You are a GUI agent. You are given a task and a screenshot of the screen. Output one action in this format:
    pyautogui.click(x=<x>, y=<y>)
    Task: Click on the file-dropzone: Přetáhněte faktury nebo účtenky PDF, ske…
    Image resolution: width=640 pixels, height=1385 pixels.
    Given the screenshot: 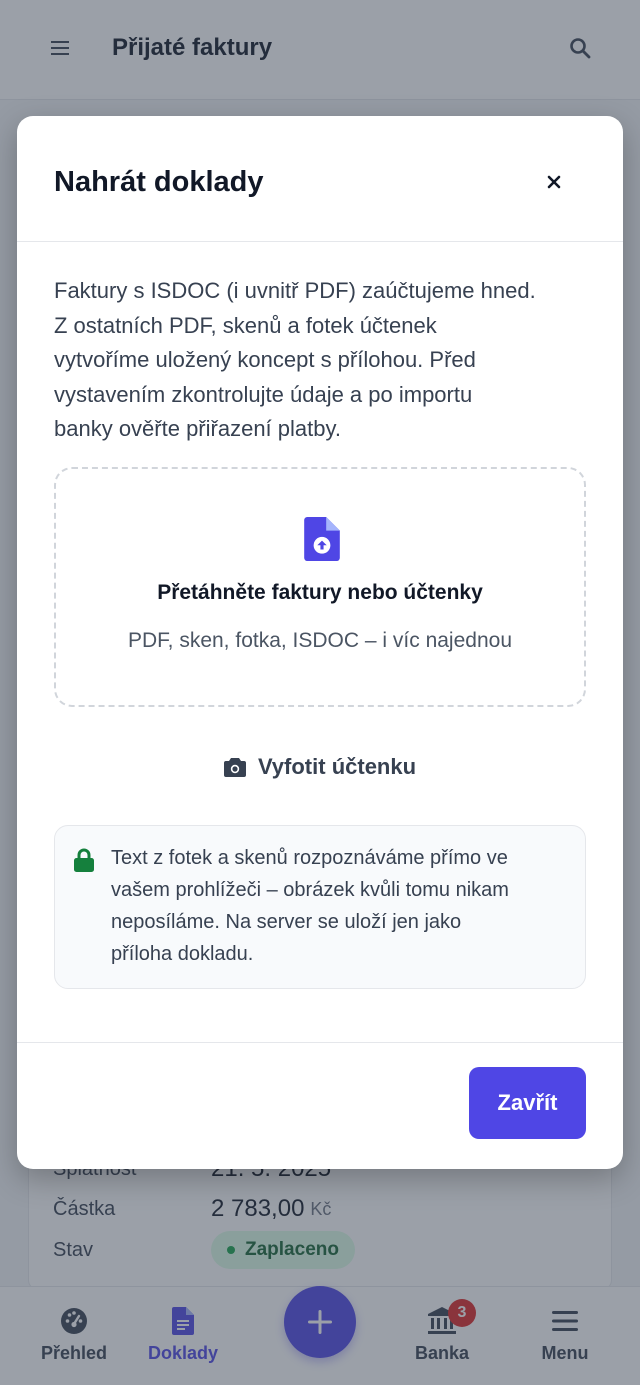 What is the action you would take?
    pyautogui.click(x=320, y=587)
    